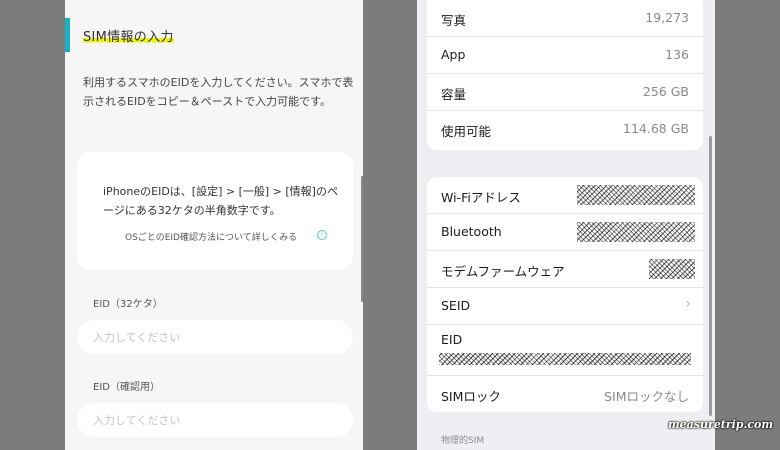 The height and width of the screenshot is (450, 780). Describe the element at coordinates (688, 304) in the screenshot. I see `chevron-right-icon: ›` at that location.